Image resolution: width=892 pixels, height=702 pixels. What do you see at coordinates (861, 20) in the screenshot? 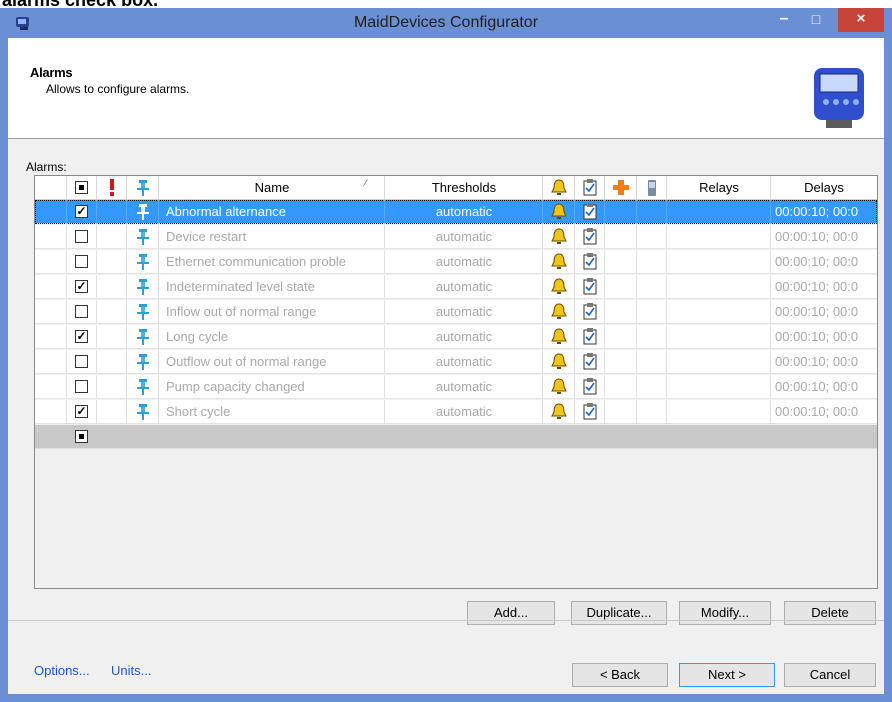
I see `close-button: ×` at bounding box center [861, 20].